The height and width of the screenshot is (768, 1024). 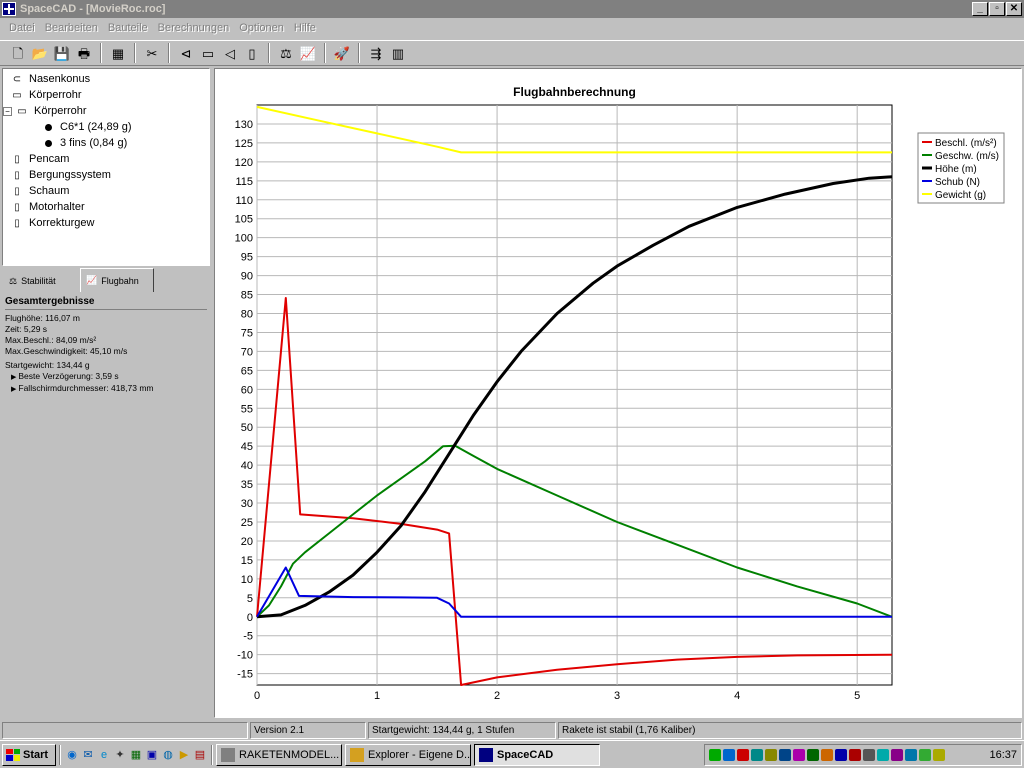 I want to click on result-startgewicht: Startgewicht: 134,44 g, so click(x=47, y=365).